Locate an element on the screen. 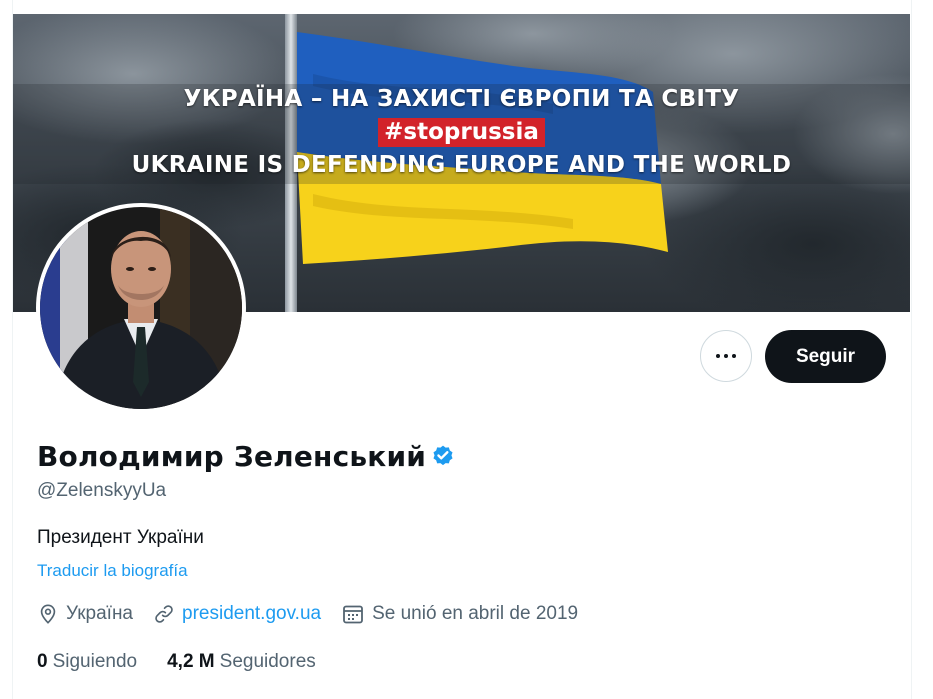 This screenshot has height=699, width=933. verified-badge-icon is located at coordinates (443, 457).